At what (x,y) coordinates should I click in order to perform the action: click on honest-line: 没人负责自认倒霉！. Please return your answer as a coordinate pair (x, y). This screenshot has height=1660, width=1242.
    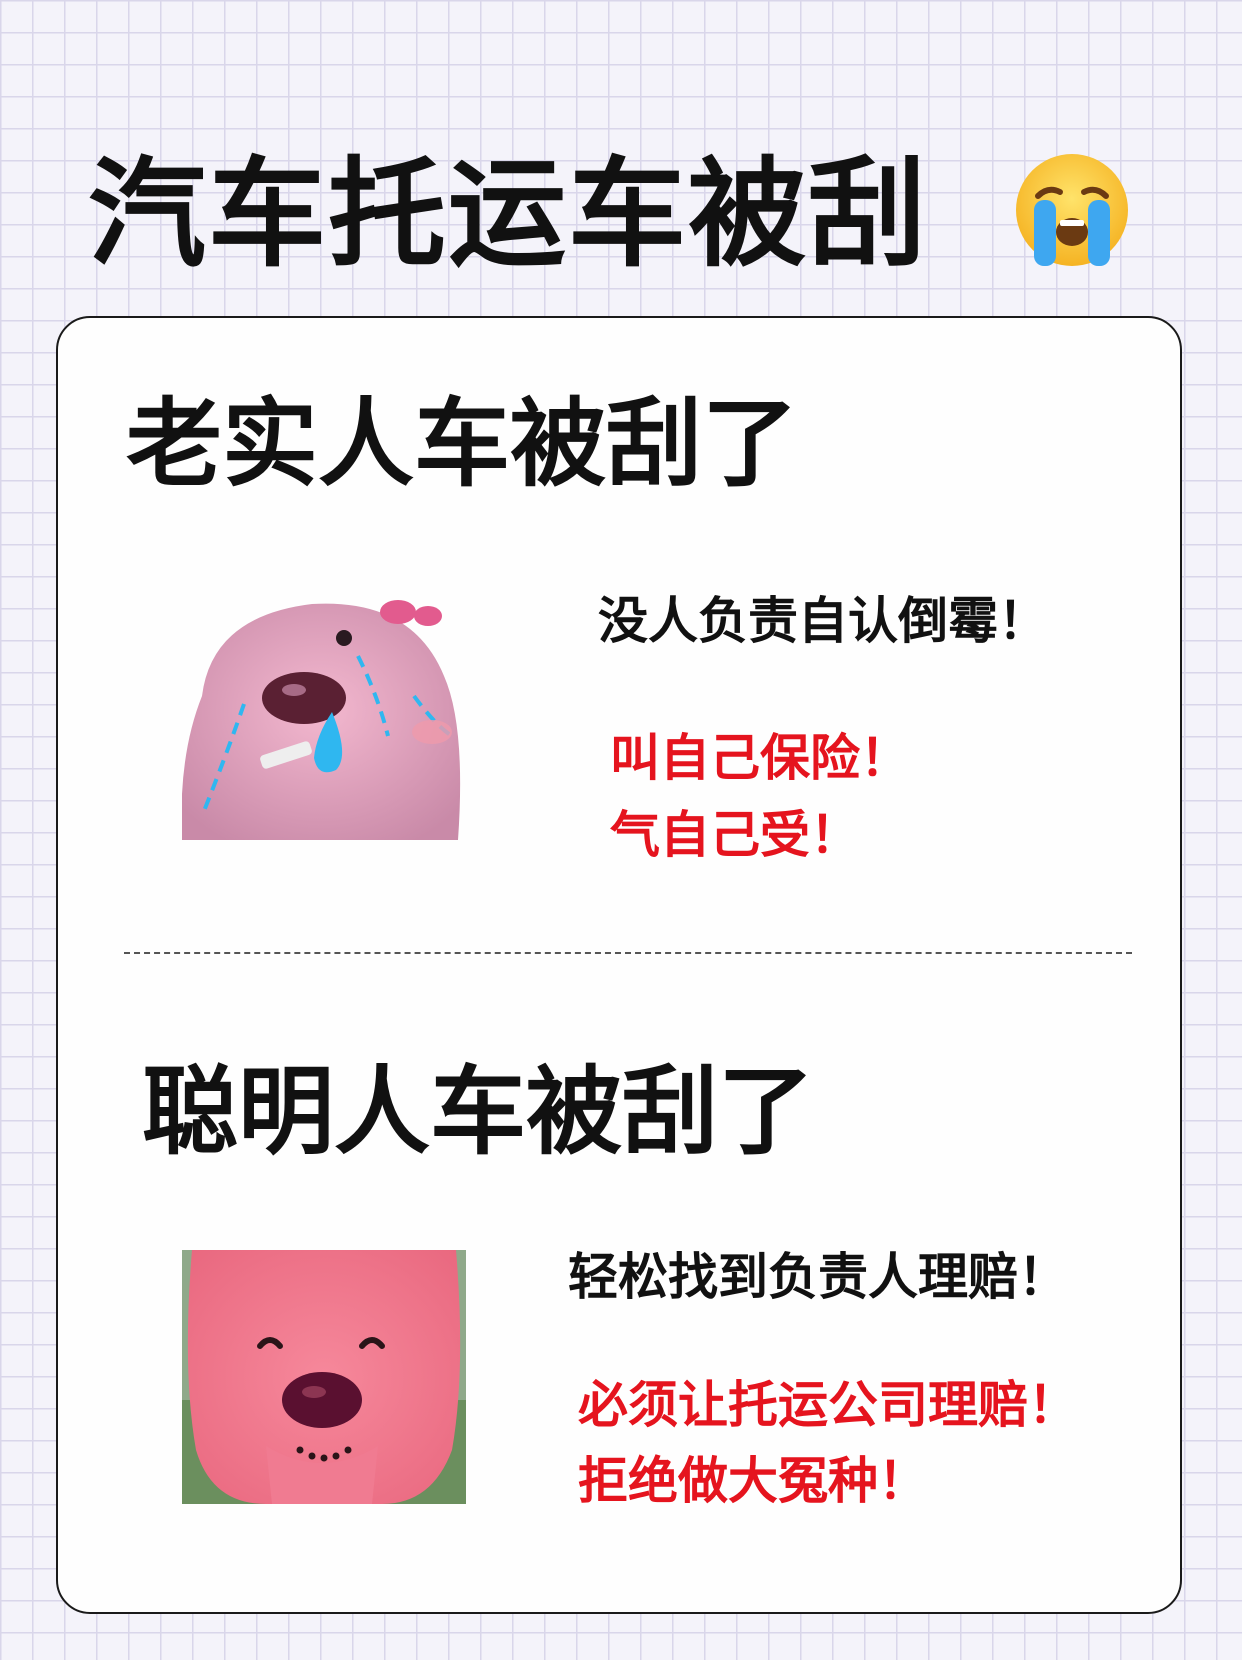
    Looking at the image, I should click on (823, 621).